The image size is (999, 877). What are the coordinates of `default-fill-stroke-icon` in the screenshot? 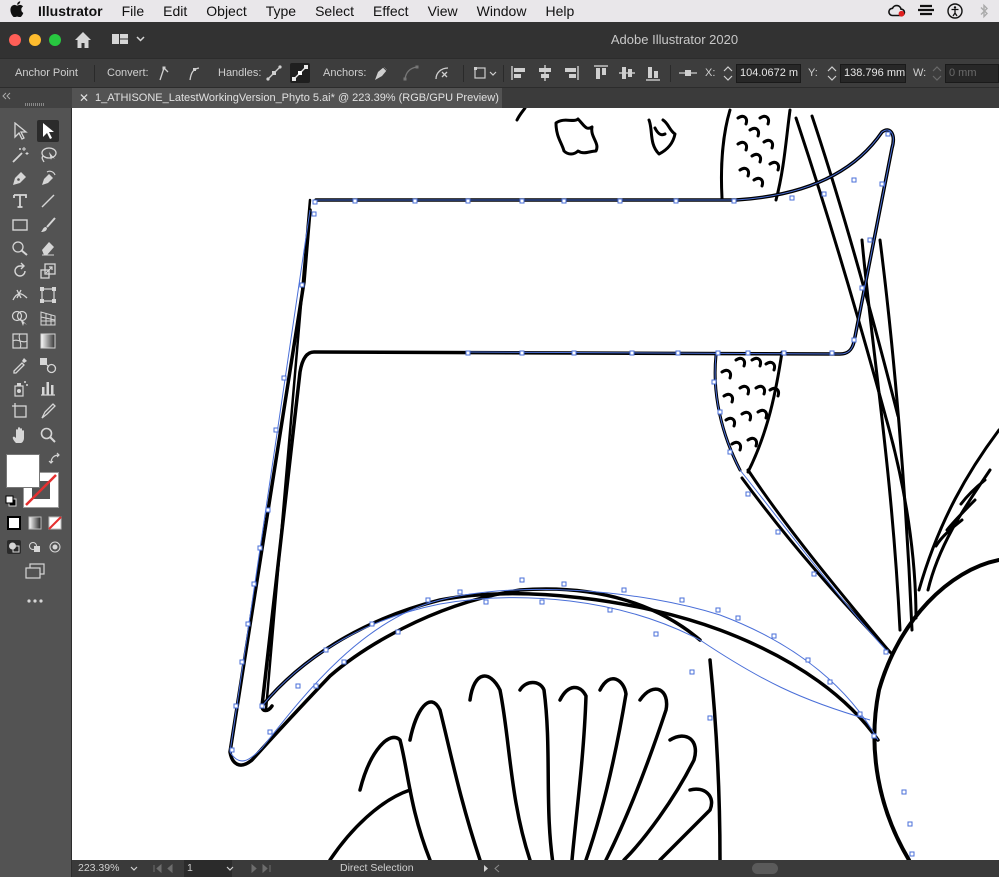 It's located at (11, 500).